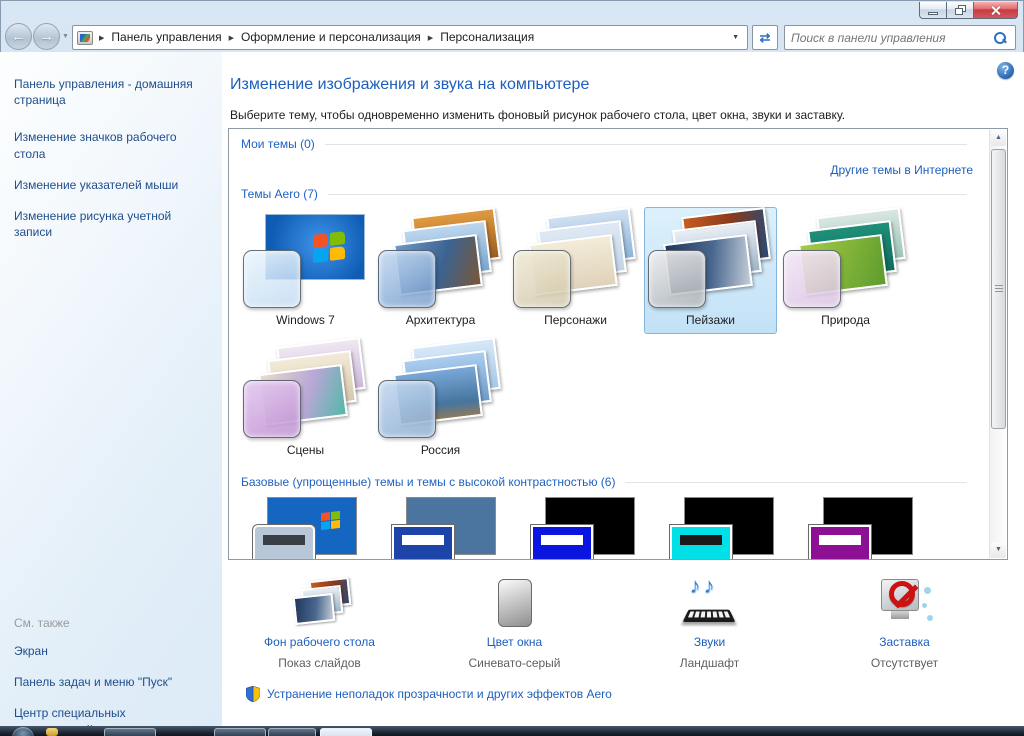 The height and width of the screenshot is (736, 1024). What do you see at coordinates (845, 320) in the screenshot?
I see `theme-label: Природа` at bounding box center [845, 320].